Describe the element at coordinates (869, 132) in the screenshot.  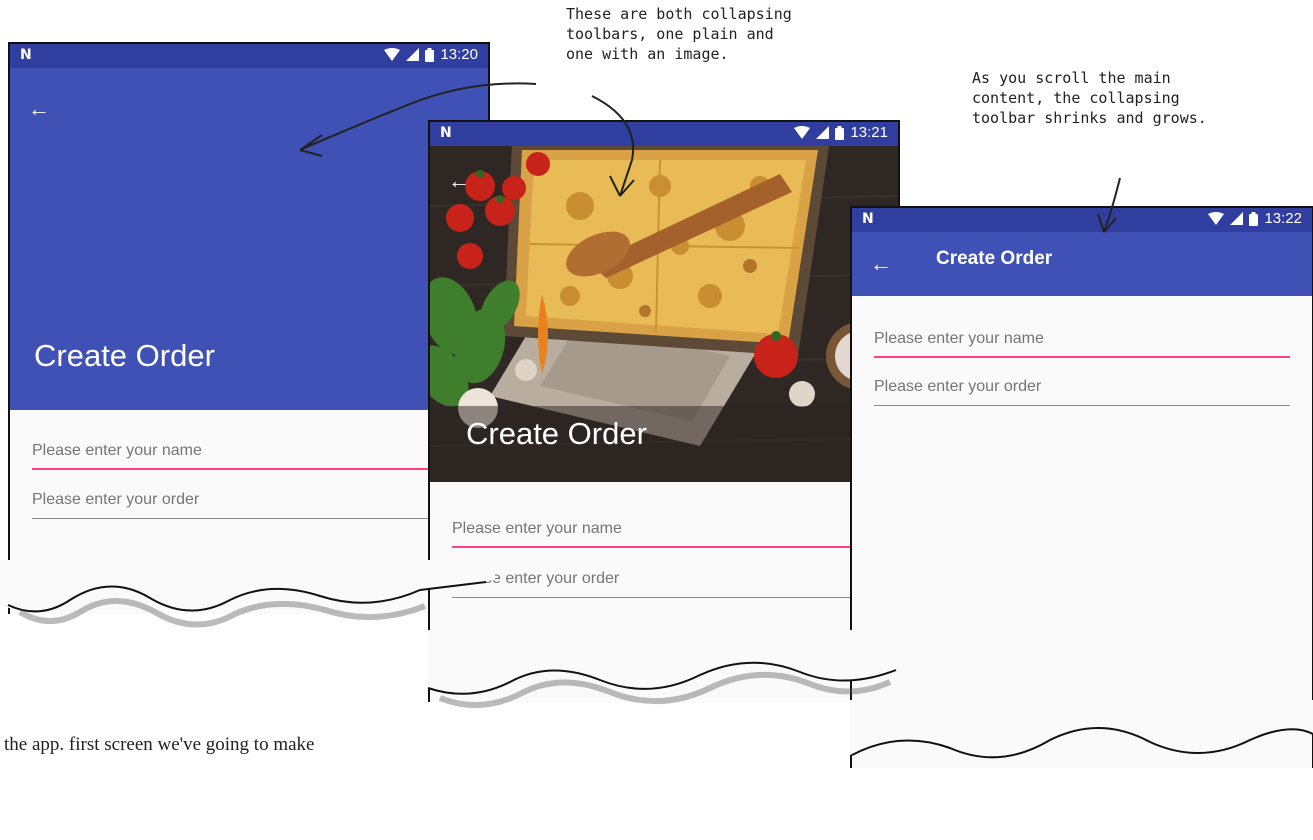
I see `status-time: 13:21` at that location.